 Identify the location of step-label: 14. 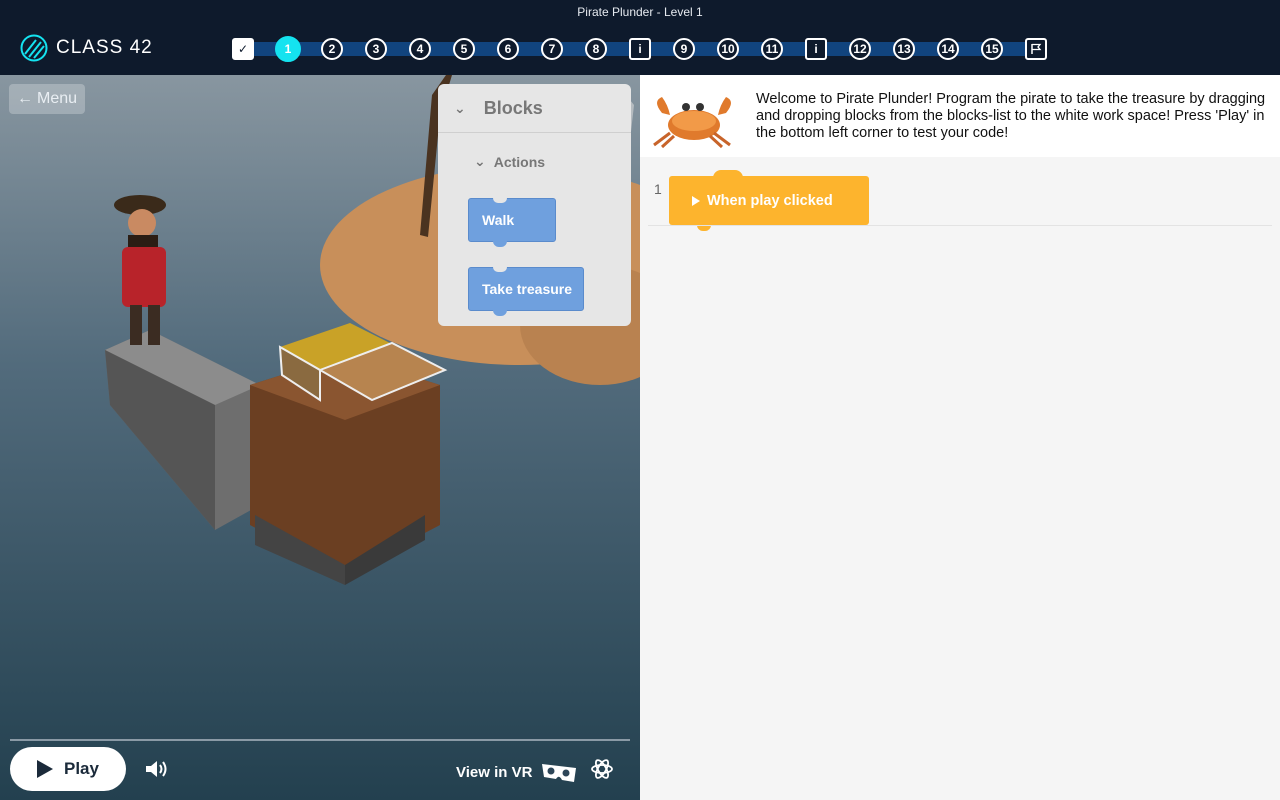
(948, 49).